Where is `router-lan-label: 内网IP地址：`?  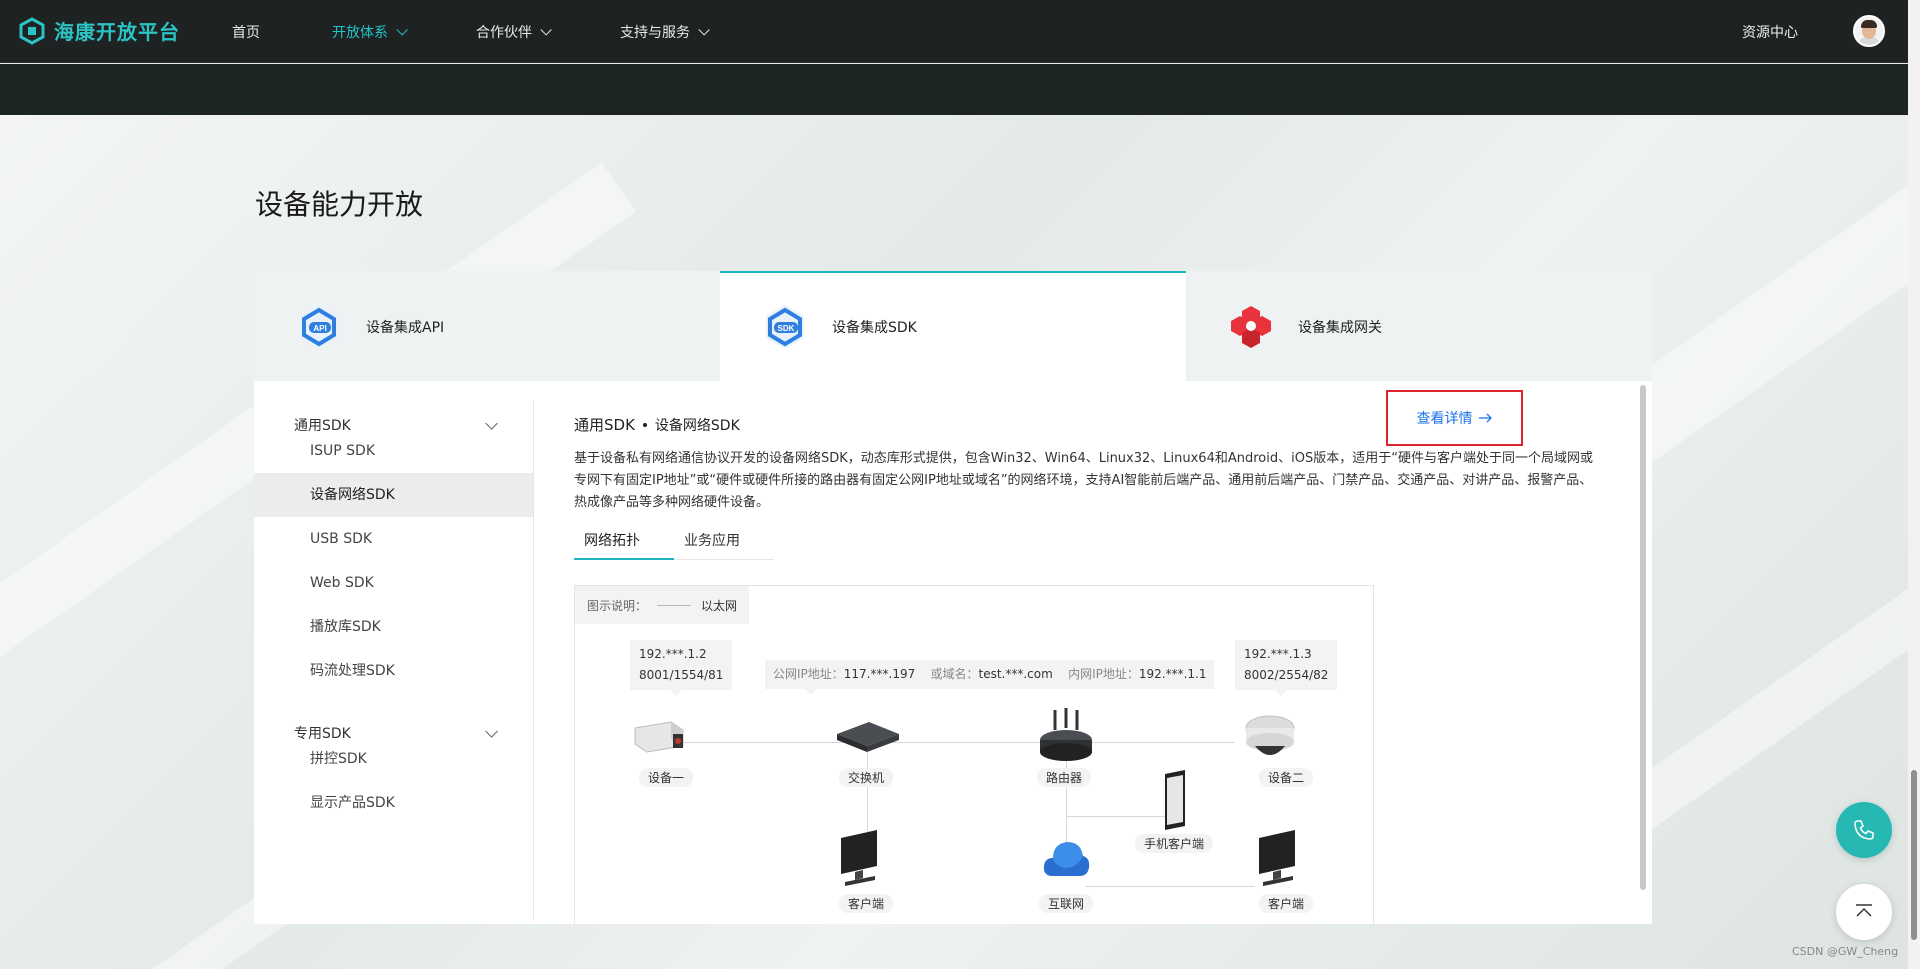 router-lan-label: 内网IP地址： is located at coordinates (1103, 674).